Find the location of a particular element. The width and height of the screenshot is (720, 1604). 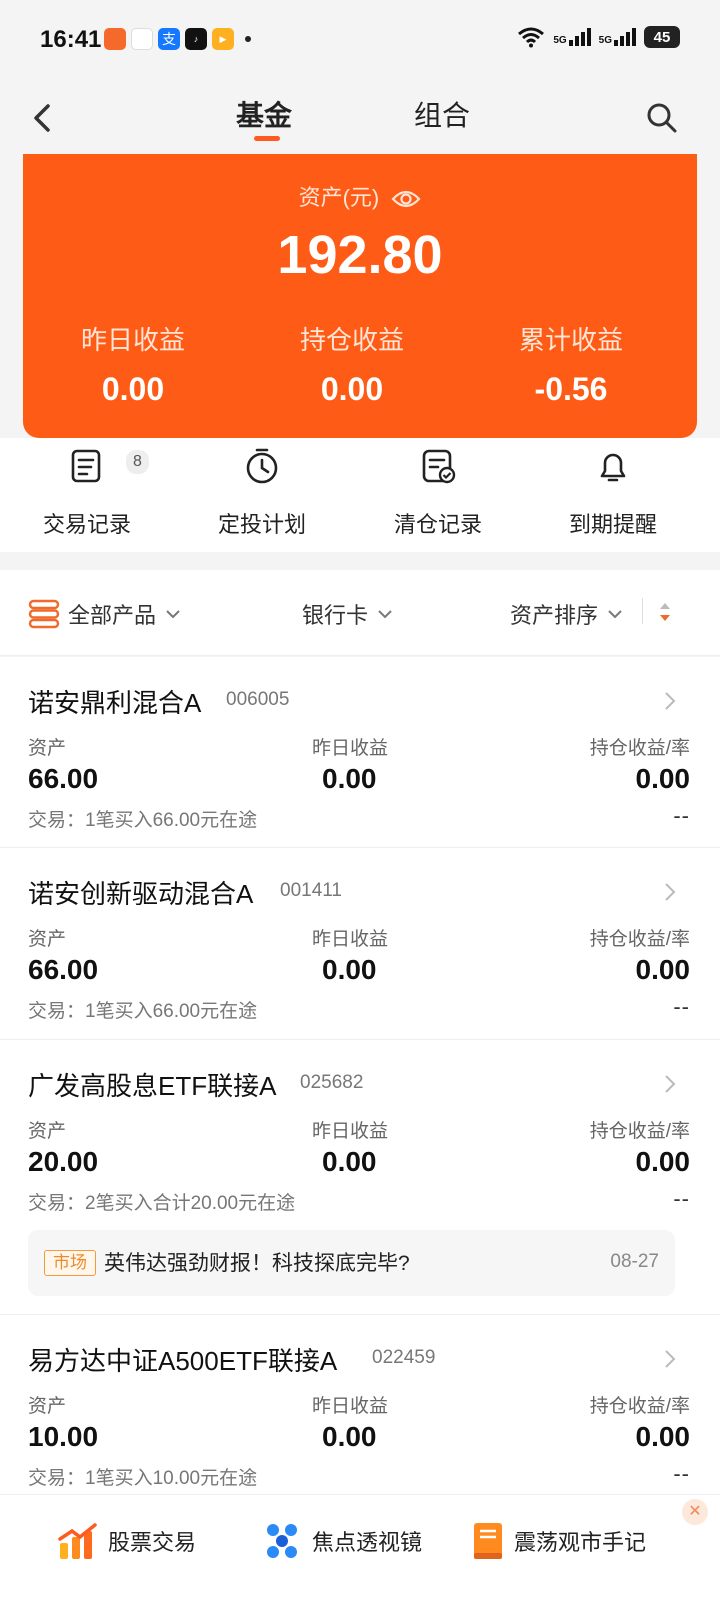

fund-code: 001411 is located at coordinates (311, 890).